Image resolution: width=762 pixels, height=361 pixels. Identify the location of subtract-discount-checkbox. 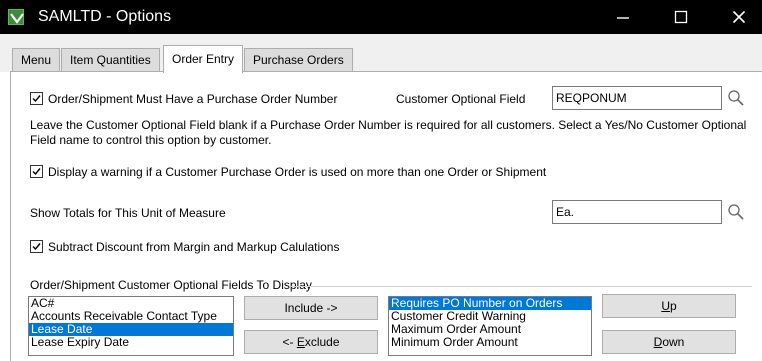
(36, 246).